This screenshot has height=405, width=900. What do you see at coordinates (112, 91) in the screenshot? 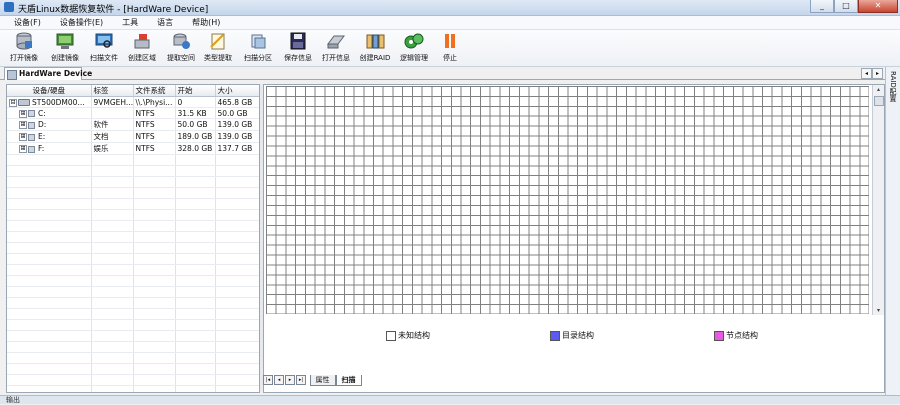
I see `column-label: 标签` at bounding box center [112, 91].